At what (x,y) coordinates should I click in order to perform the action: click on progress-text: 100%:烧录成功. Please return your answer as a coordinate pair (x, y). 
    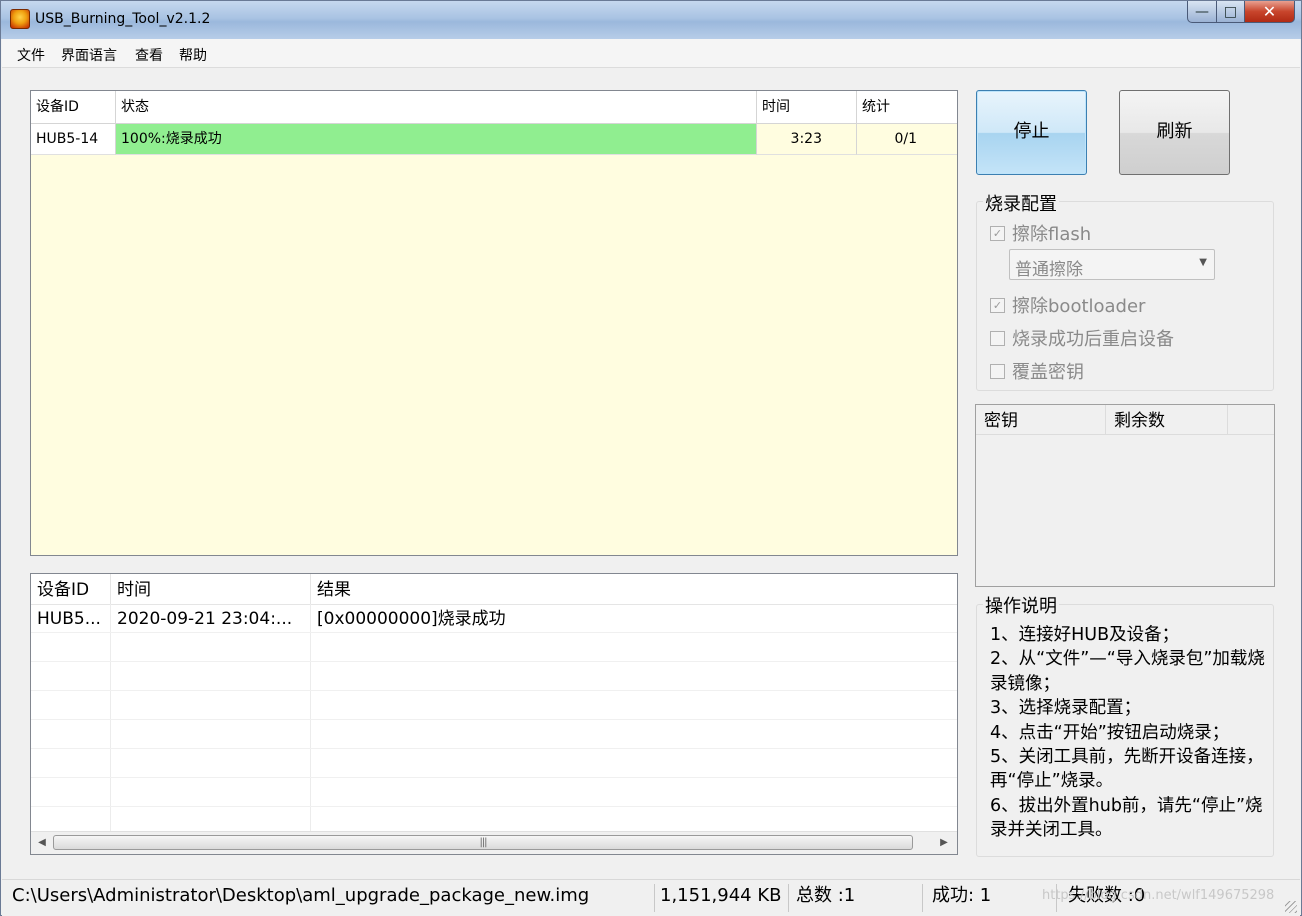
    Looking at the image, I should click on (171, 139).